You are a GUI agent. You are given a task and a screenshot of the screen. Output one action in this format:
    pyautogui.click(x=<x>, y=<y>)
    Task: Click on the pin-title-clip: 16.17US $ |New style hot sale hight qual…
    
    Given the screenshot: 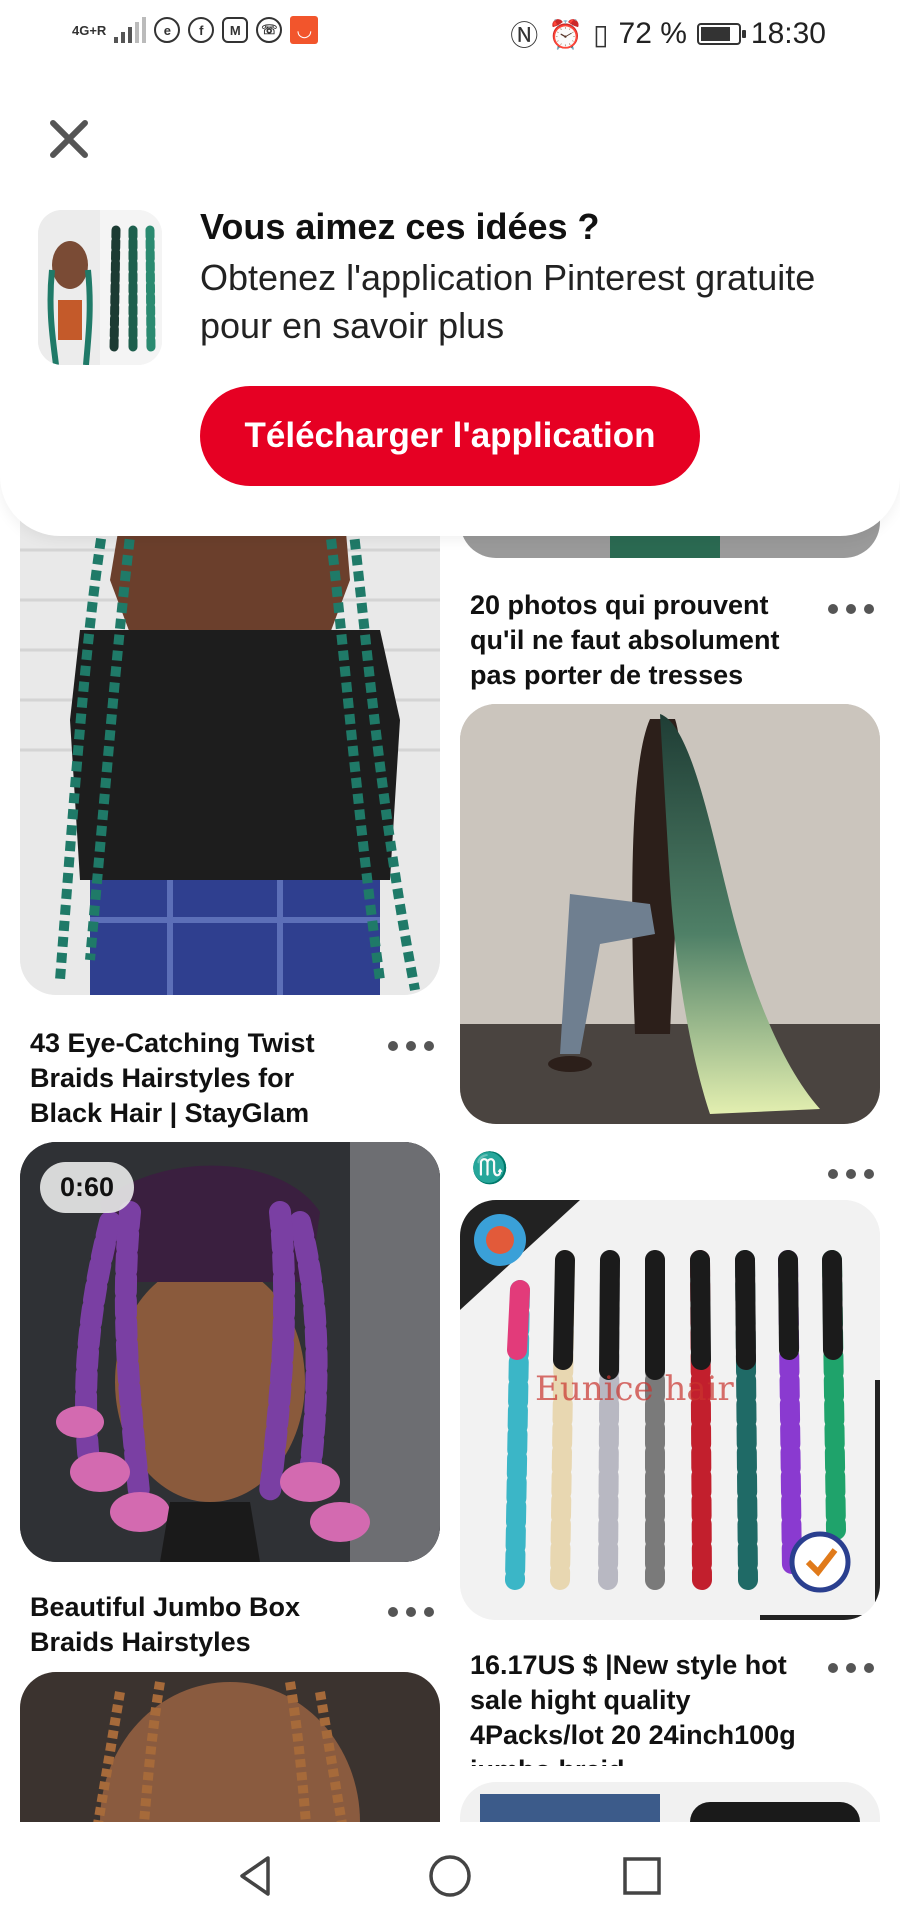 What is the action you would take?
    pyautogui.click(x=640, y=1707)
    